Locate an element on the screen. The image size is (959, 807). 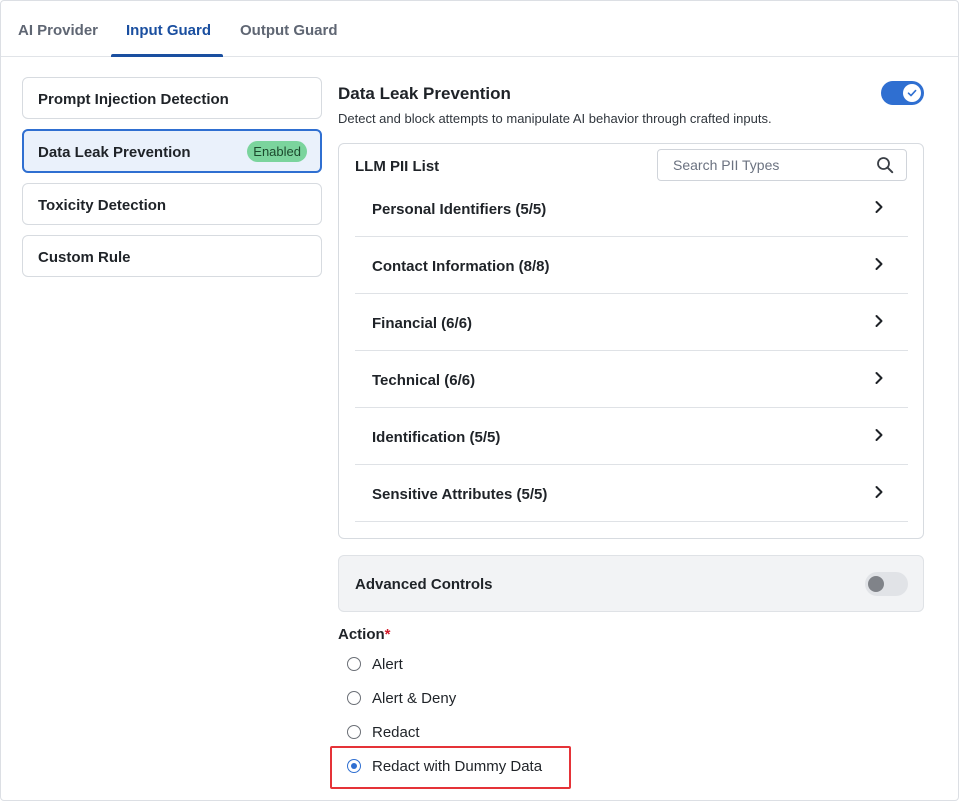
tab-bar: AI Provider Input Guard Output Guard is located at coordinates (479, 29).